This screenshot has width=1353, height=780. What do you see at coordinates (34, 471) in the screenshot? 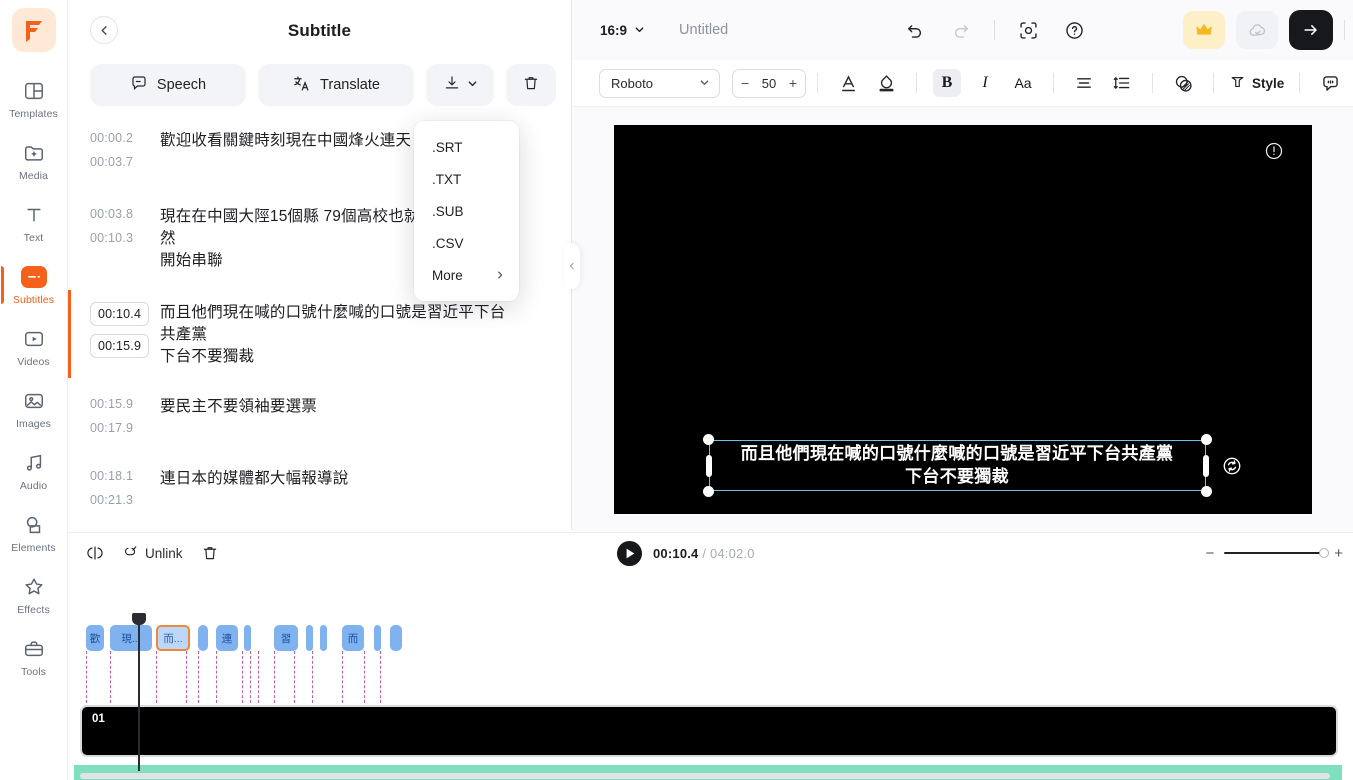
I see `sidebar-item-audio: Audio` at bounding box center [34, 471].